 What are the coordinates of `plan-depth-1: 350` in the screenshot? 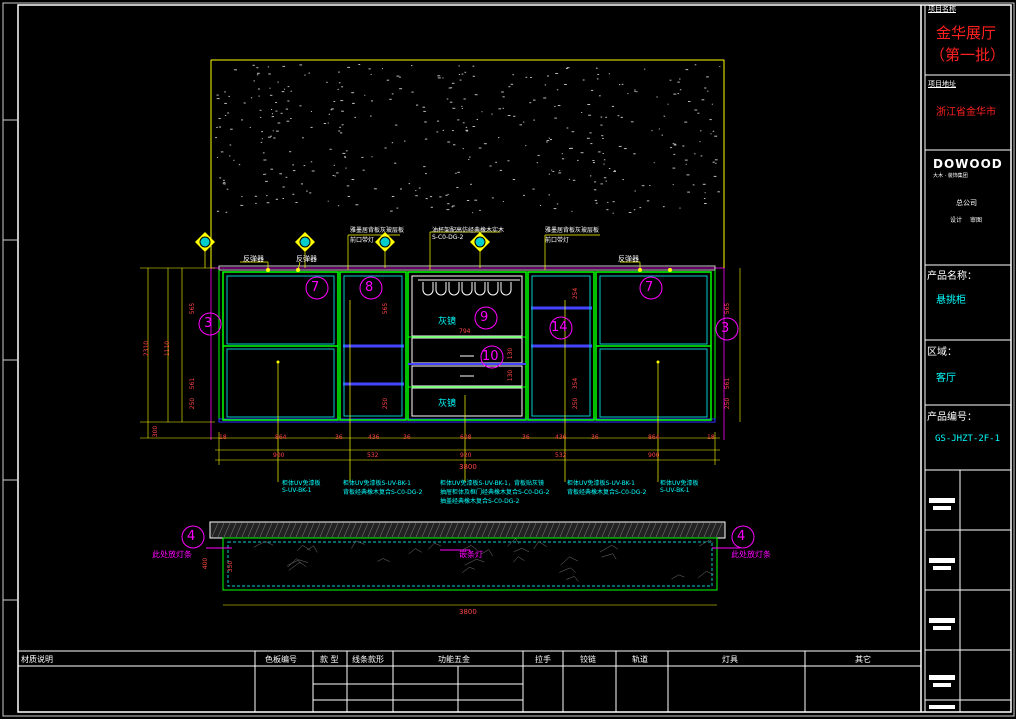 It's located at (231, 566).